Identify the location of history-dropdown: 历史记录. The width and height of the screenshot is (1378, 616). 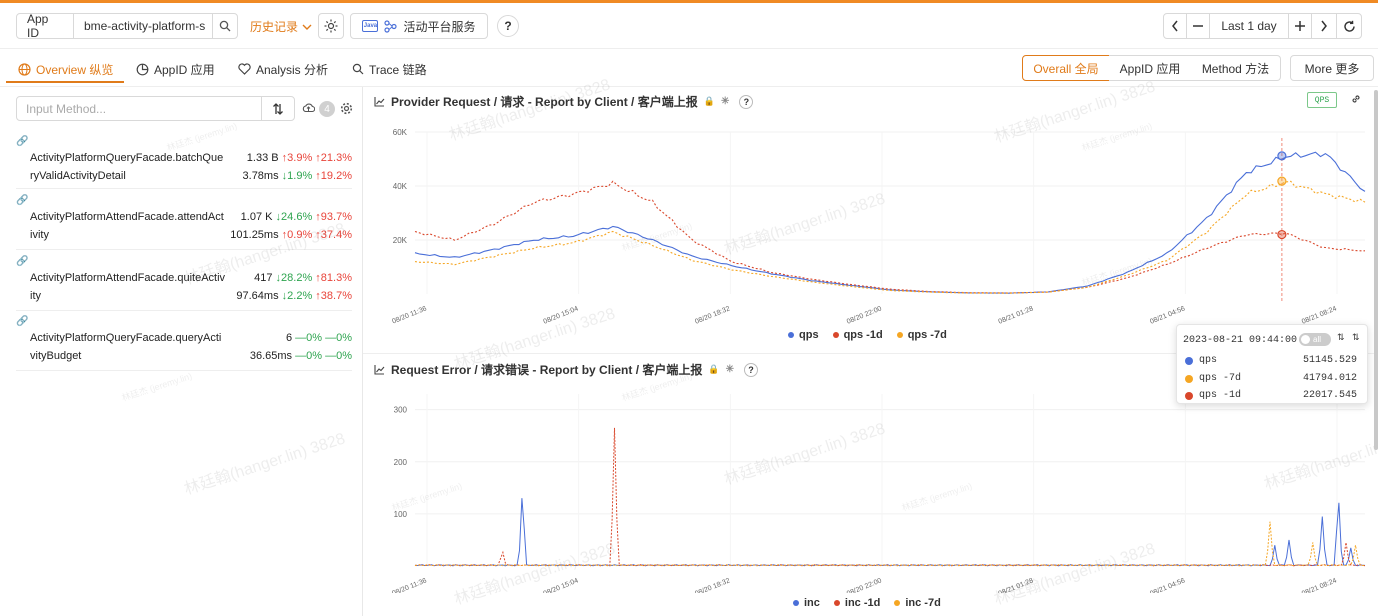
(281, 26).